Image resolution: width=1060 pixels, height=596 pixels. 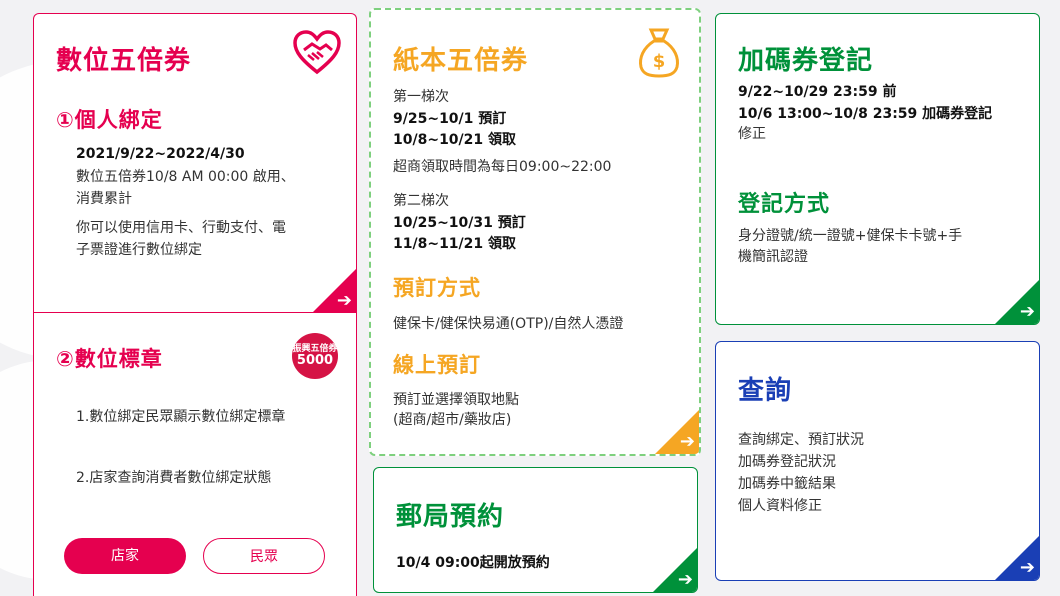 What do you see at coordinates (850, 236) in the screenshot?
I see `registration-method-text: 身分證號/統一證號+健保卡卡號+手` at bounding box center [850, 236].